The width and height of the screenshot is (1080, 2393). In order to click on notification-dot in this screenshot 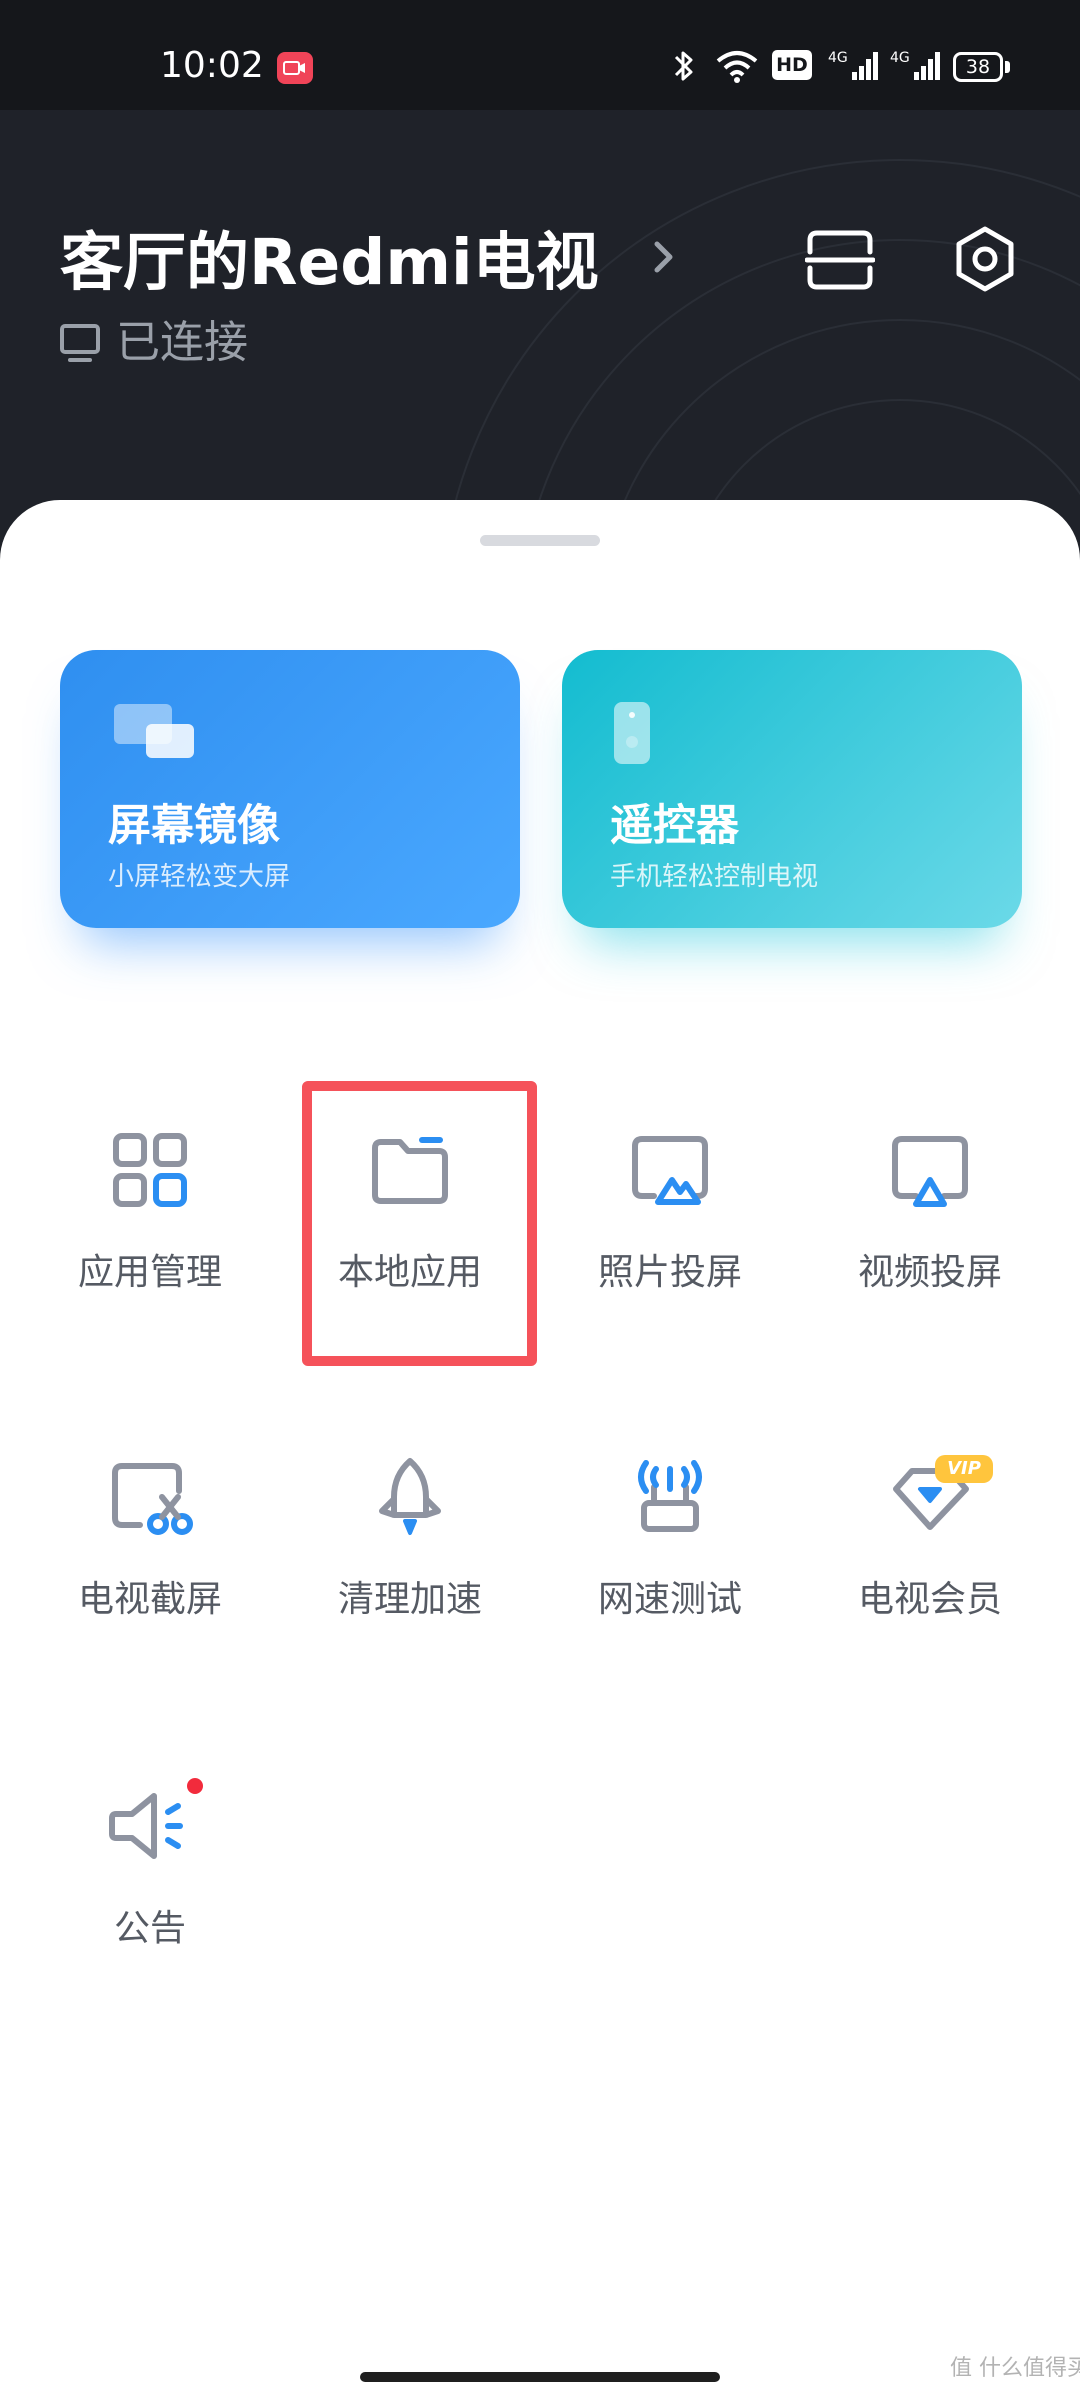, I will do `click(195, 1786)`.